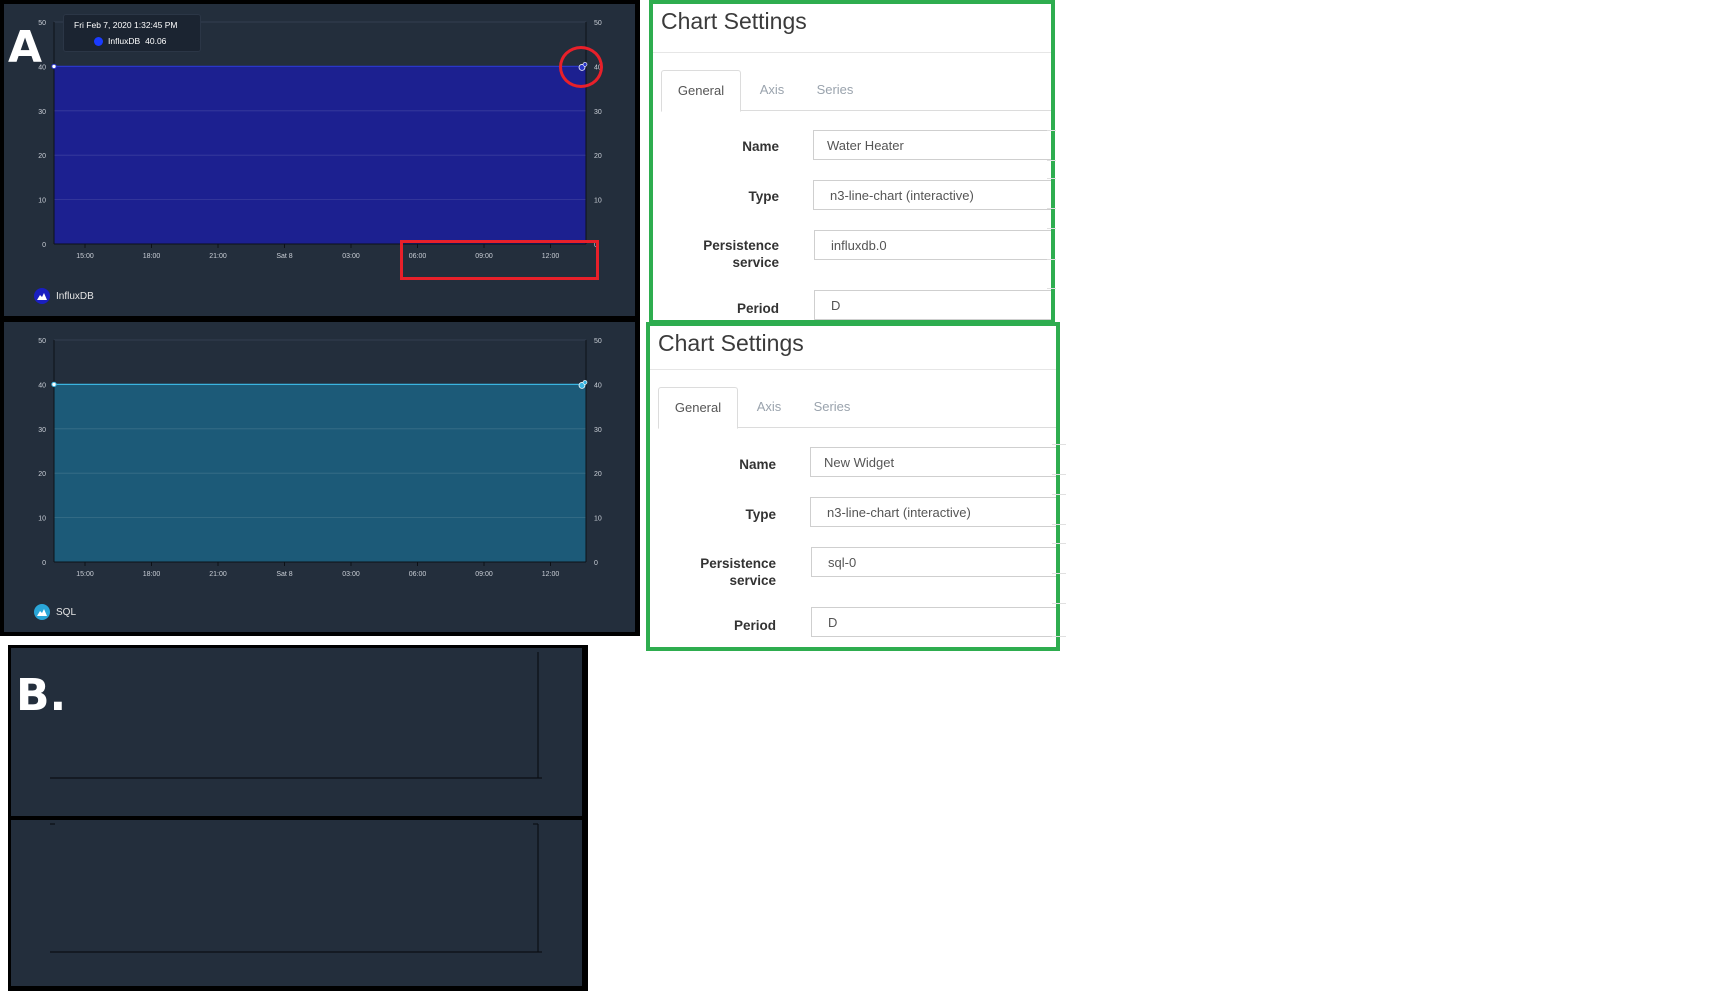  Describe the element at coordinates (598, 385) in the screenshot. I see `y-tick-label-right: 40` at that location.